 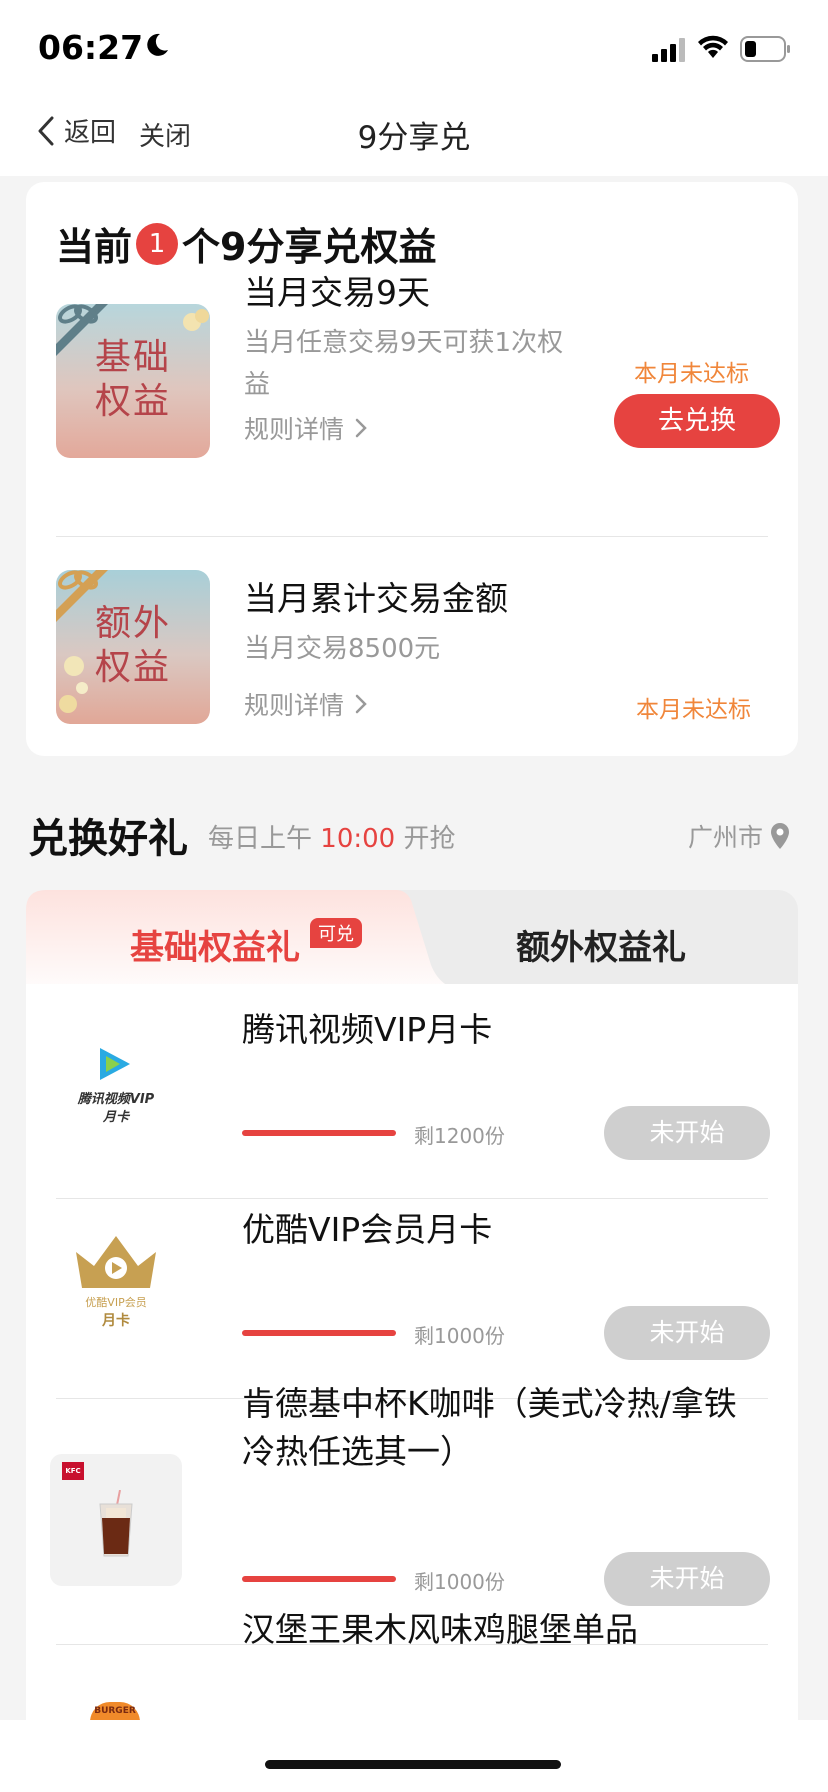 I want to click on remaining-count: 剩1200份, so click(x=459, y=1136).